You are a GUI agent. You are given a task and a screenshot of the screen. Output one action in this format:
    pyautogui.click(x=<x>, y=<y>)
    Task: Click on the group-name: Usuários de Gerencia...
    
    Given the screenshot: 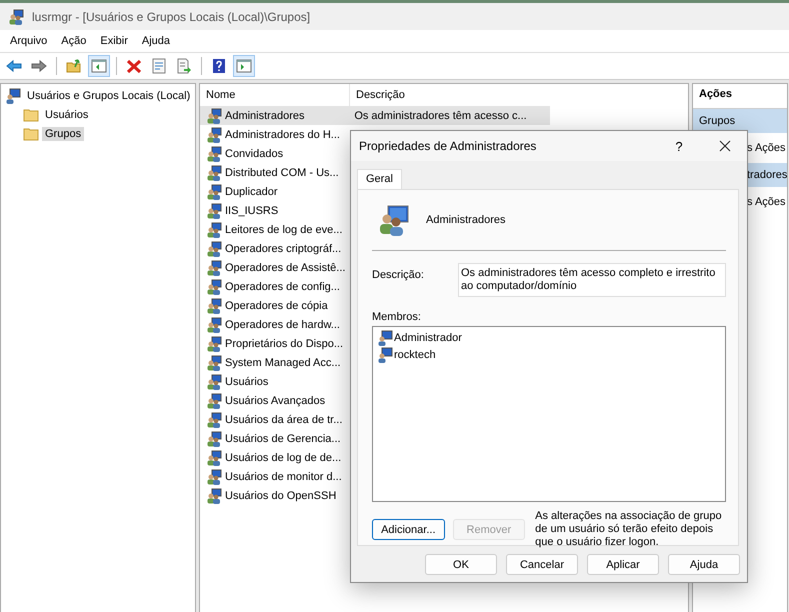 What is the action you would take?
    pyautogui.click(x=283, y=438)
    